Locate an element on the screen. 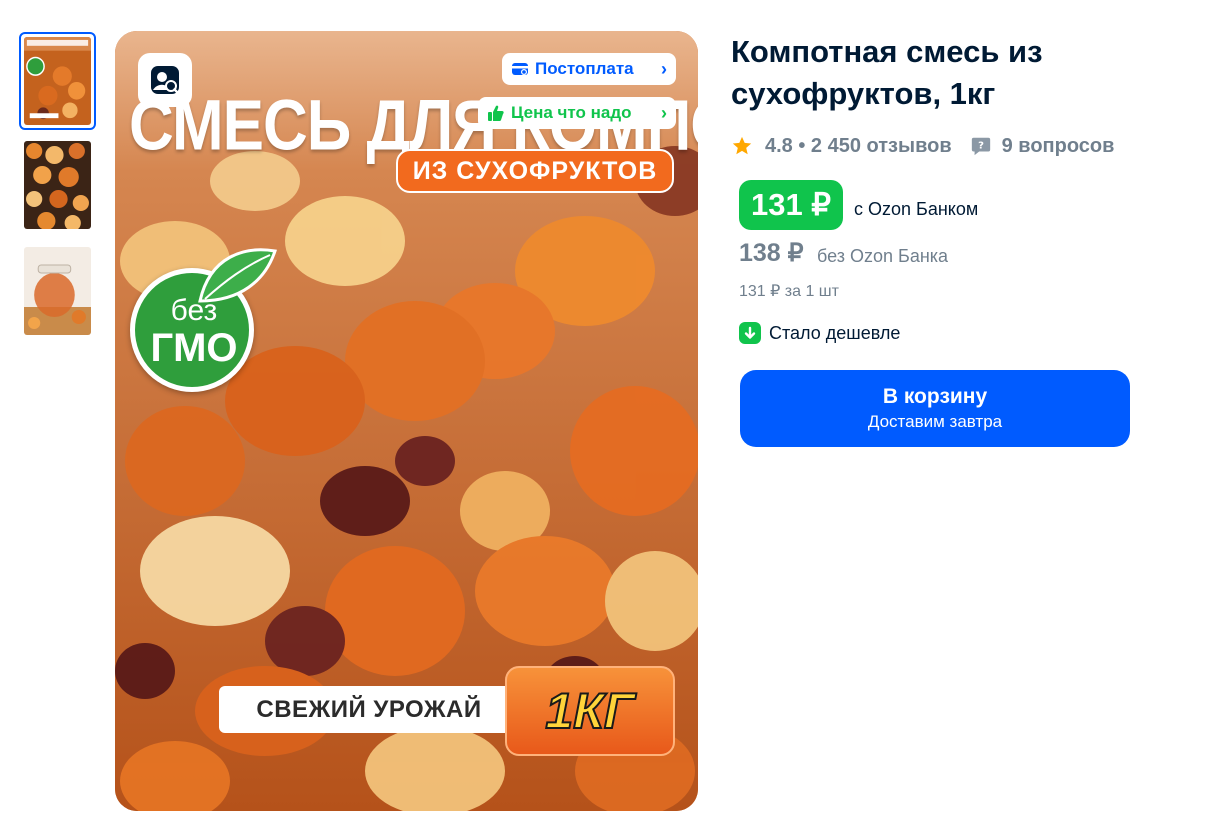 This screenshot has height=839, width=1207. star-icon is located at coordinates (742, 145).